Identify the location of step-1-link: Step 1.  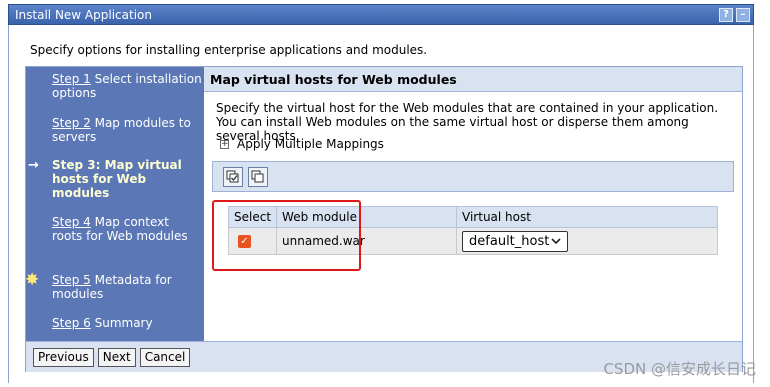
(71, 79).